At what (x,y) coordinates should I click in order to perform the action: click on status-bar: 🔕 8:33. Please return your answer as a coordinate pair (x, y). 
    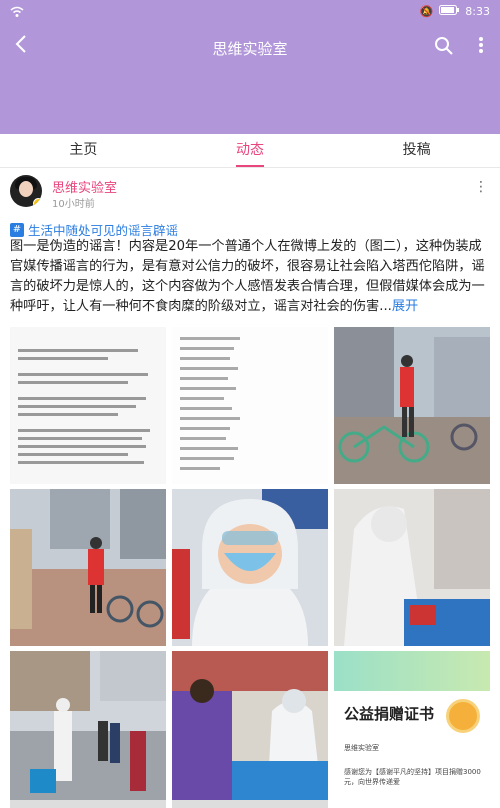
    Looking at the image, I should click on (250, 13).